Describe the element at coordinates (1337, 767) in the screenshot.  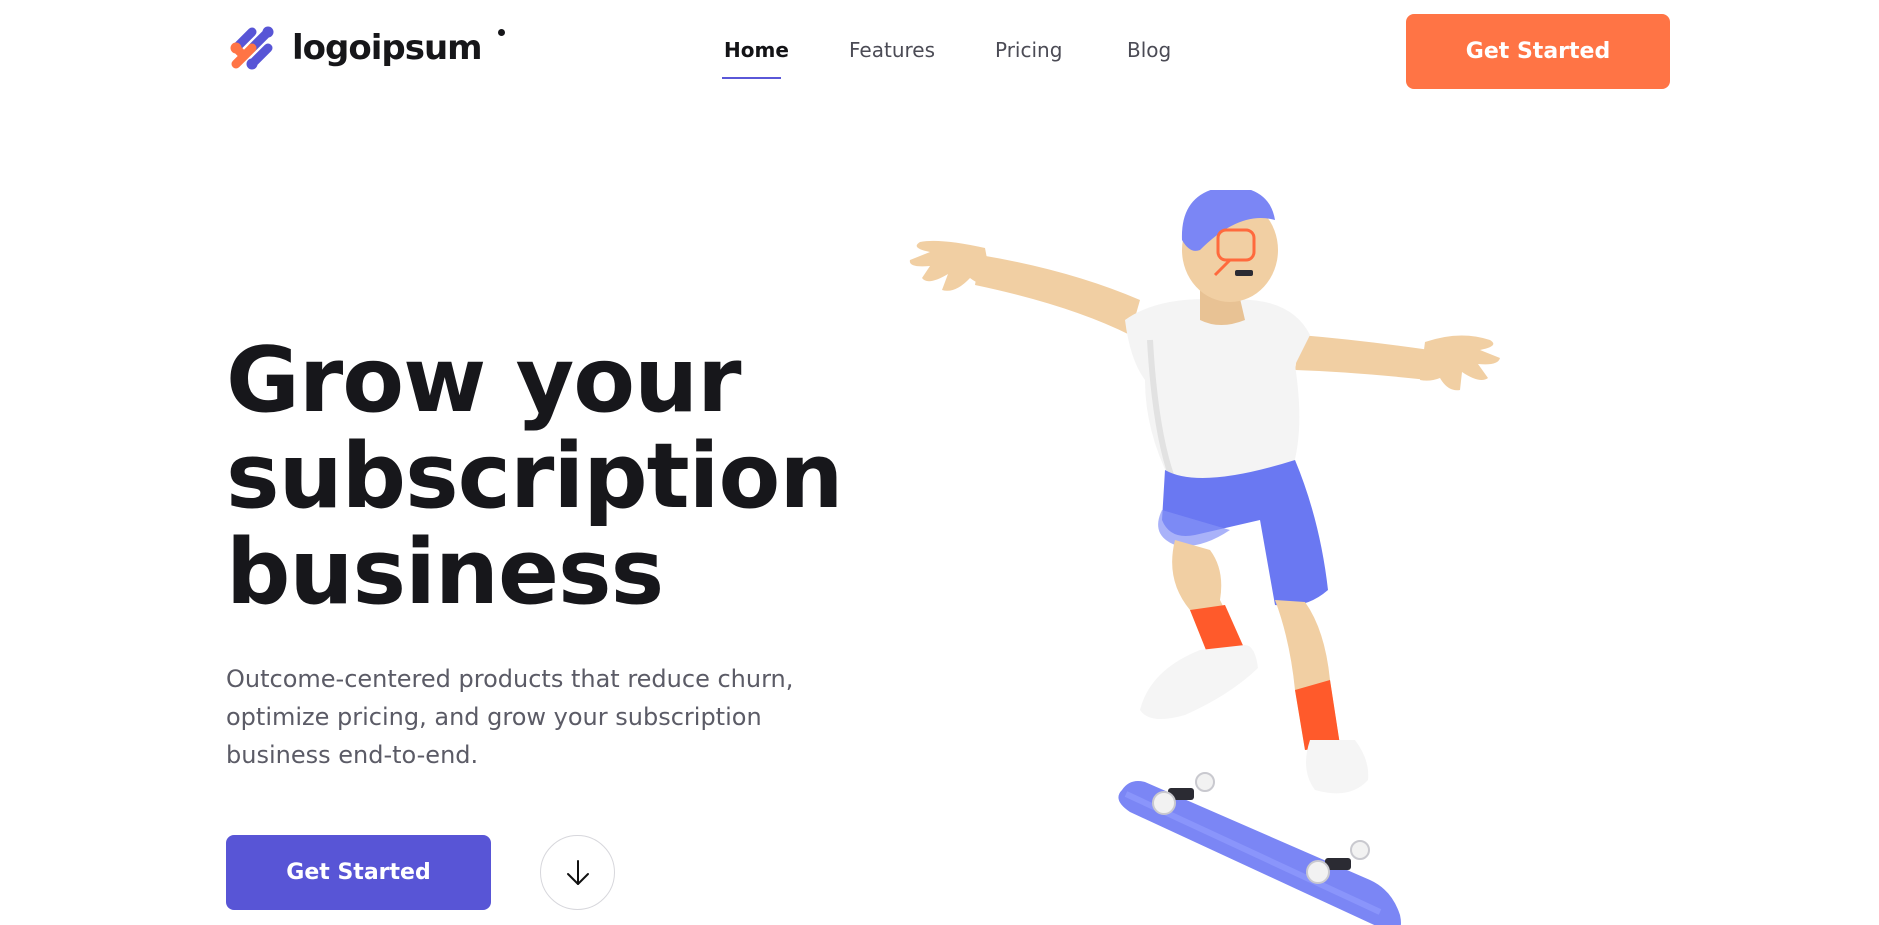
I see `right-shoe` at that location.